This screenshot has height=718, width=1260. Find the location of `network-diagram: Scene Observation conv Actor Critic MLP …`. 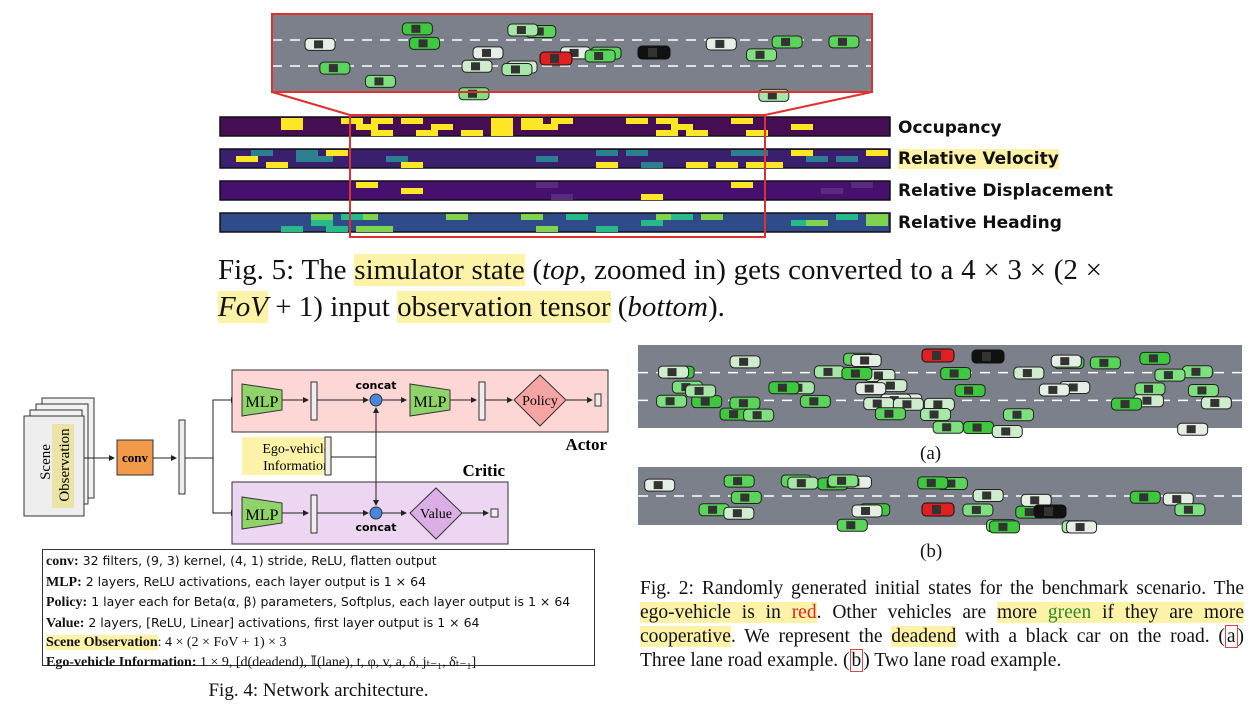

network-diagram: Scene Observation conv Actor Critic MLP … is located at coordinates (316, 457).